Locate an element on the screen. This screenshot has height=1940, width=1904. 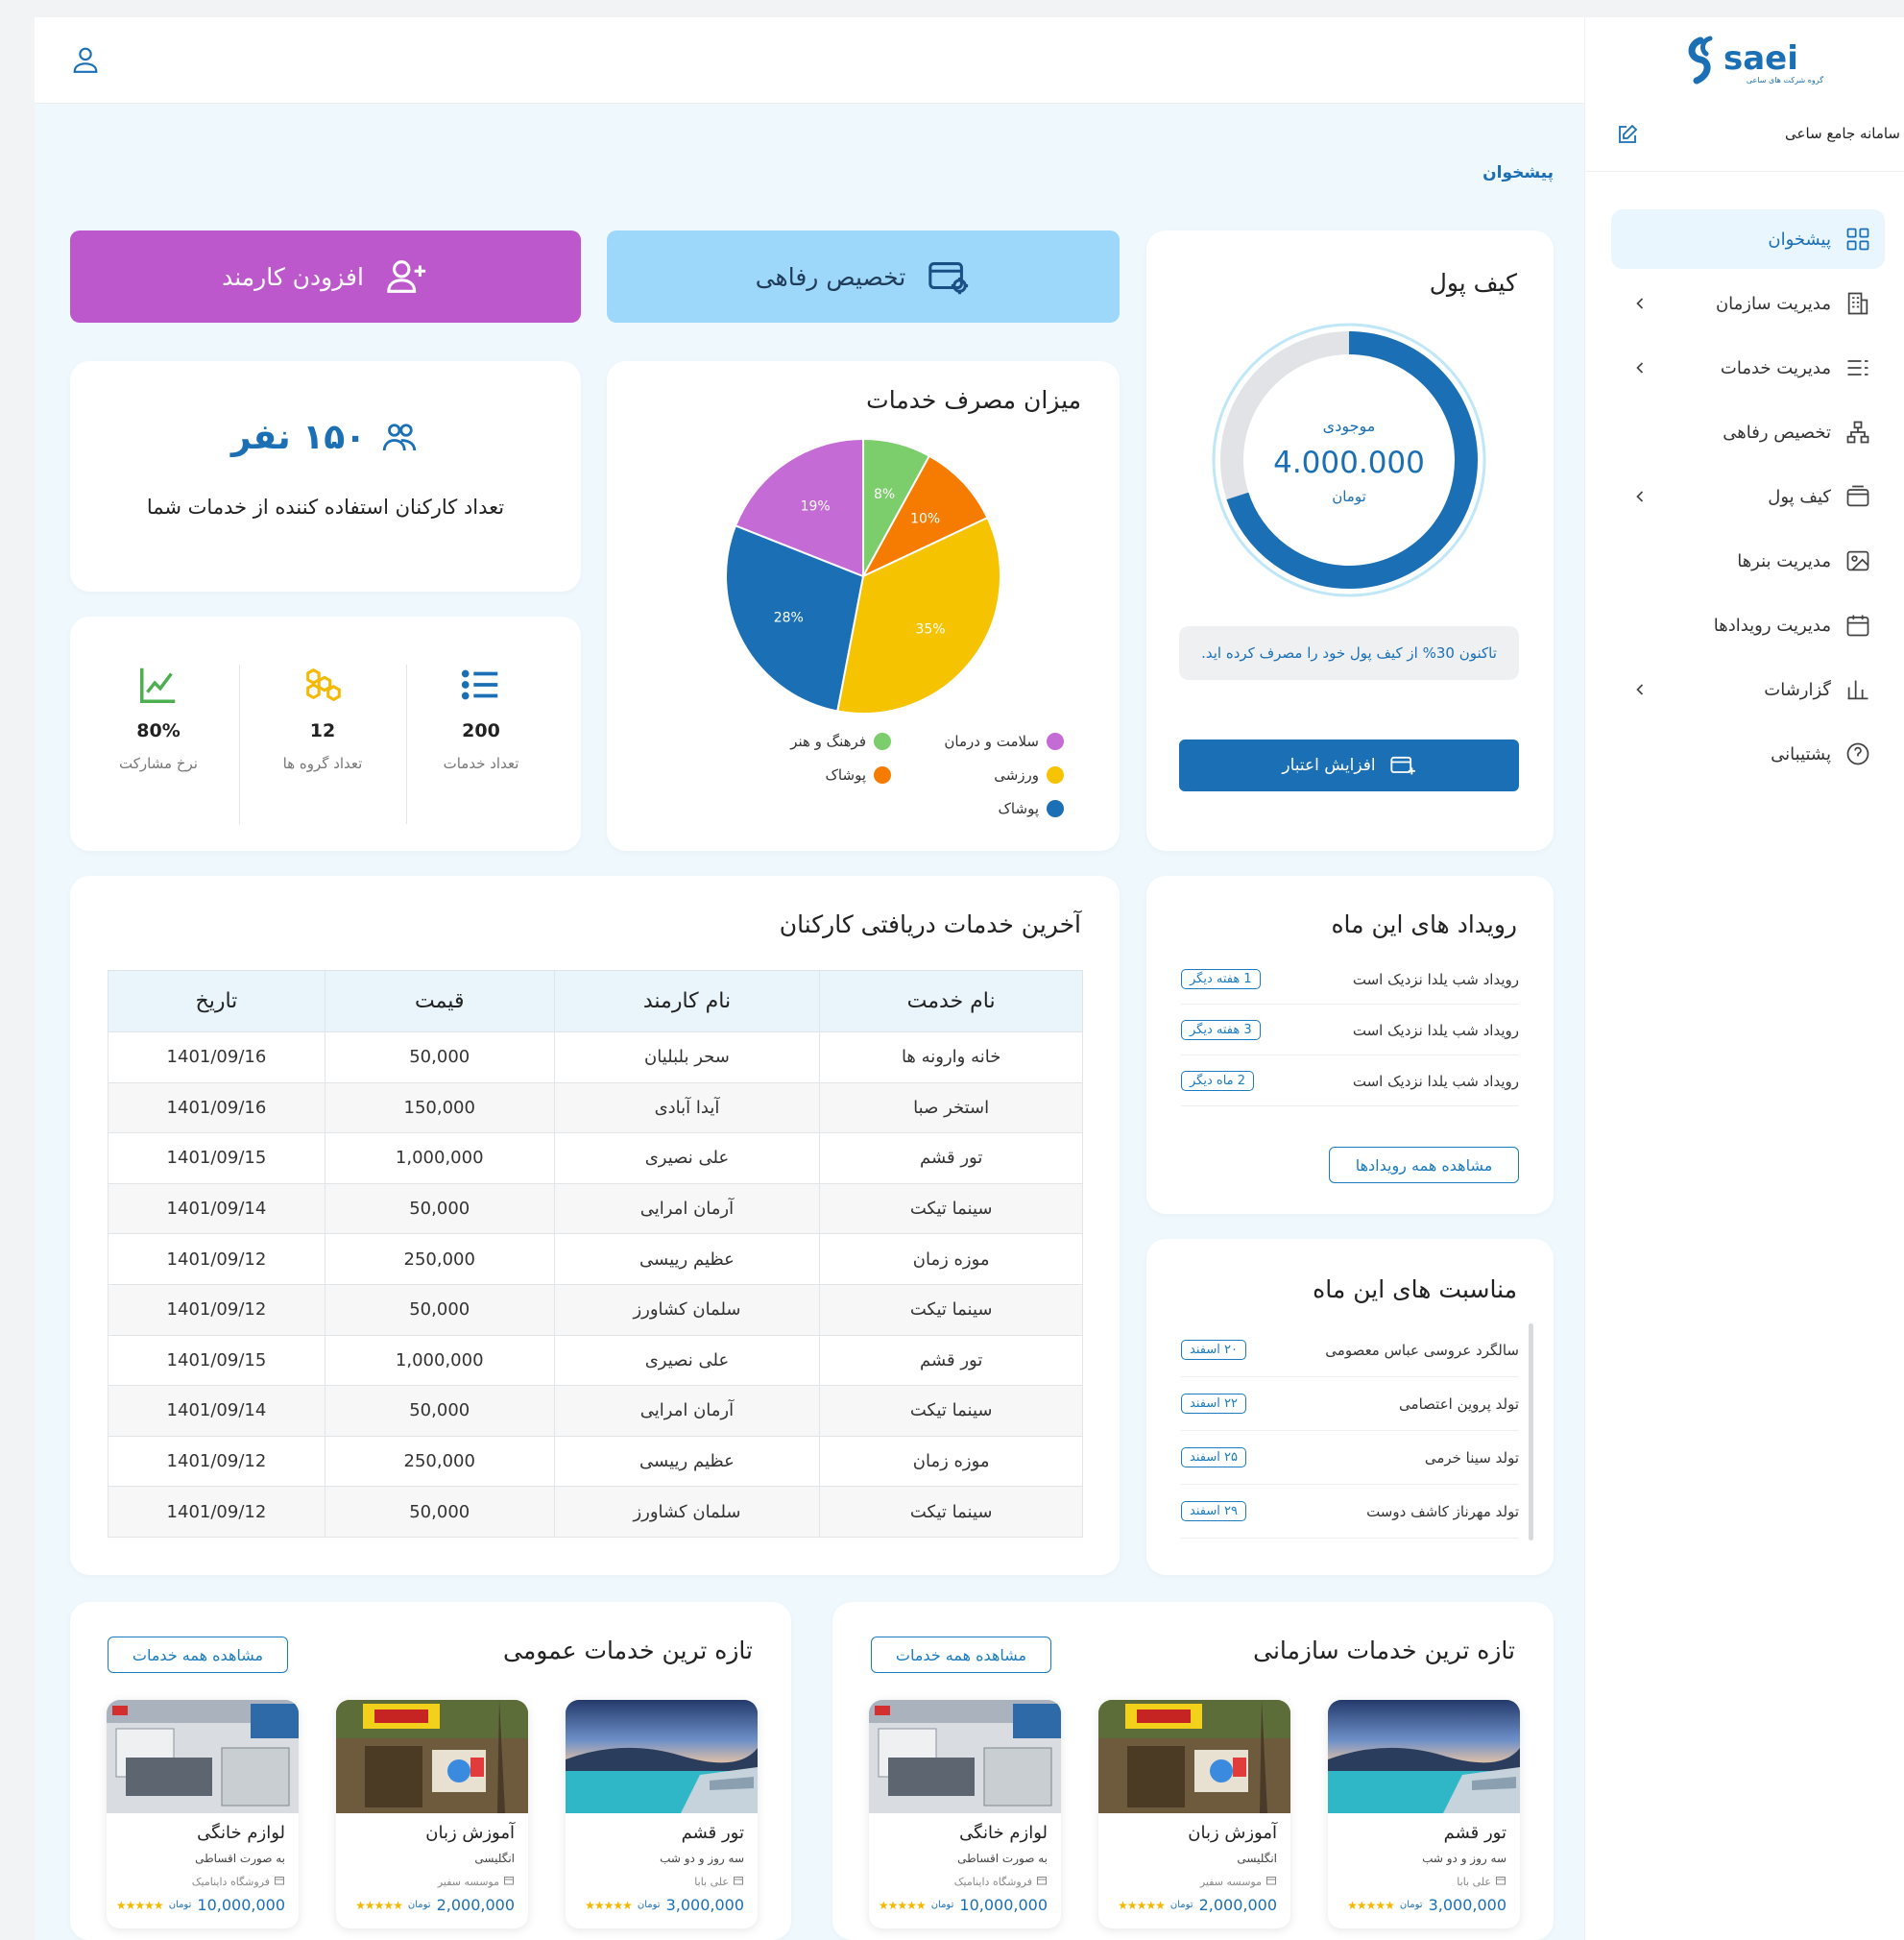
service-subtitle: سه روز و دو شب is located at coordinates (702, 1859).